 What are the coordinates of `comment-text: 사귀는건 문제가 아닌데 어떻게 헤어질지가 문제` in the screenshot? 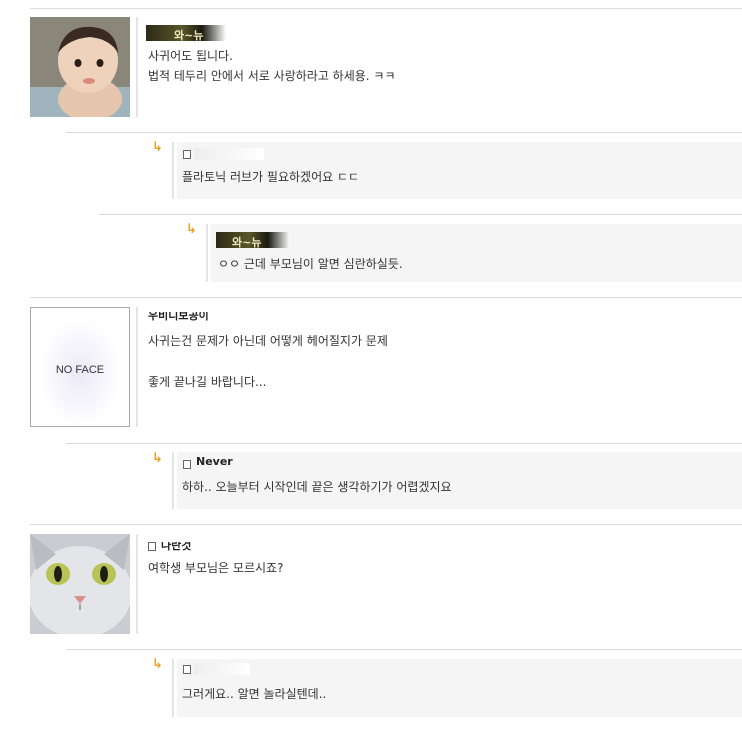 It's located at (268, 341).